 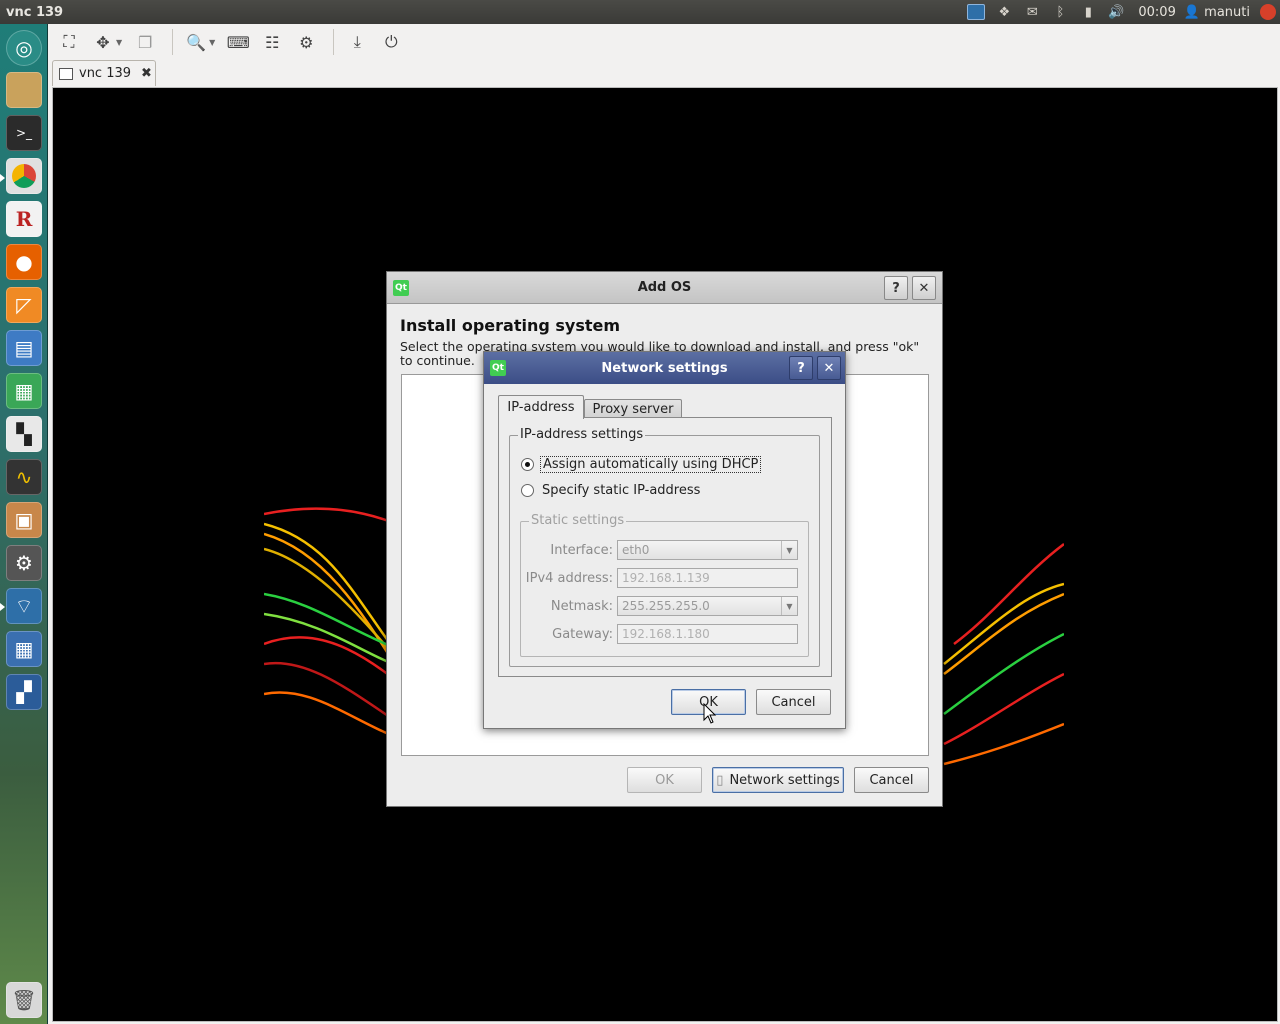 I want to click on disconnect-icon: ⏻, so click(x=391, y=42).